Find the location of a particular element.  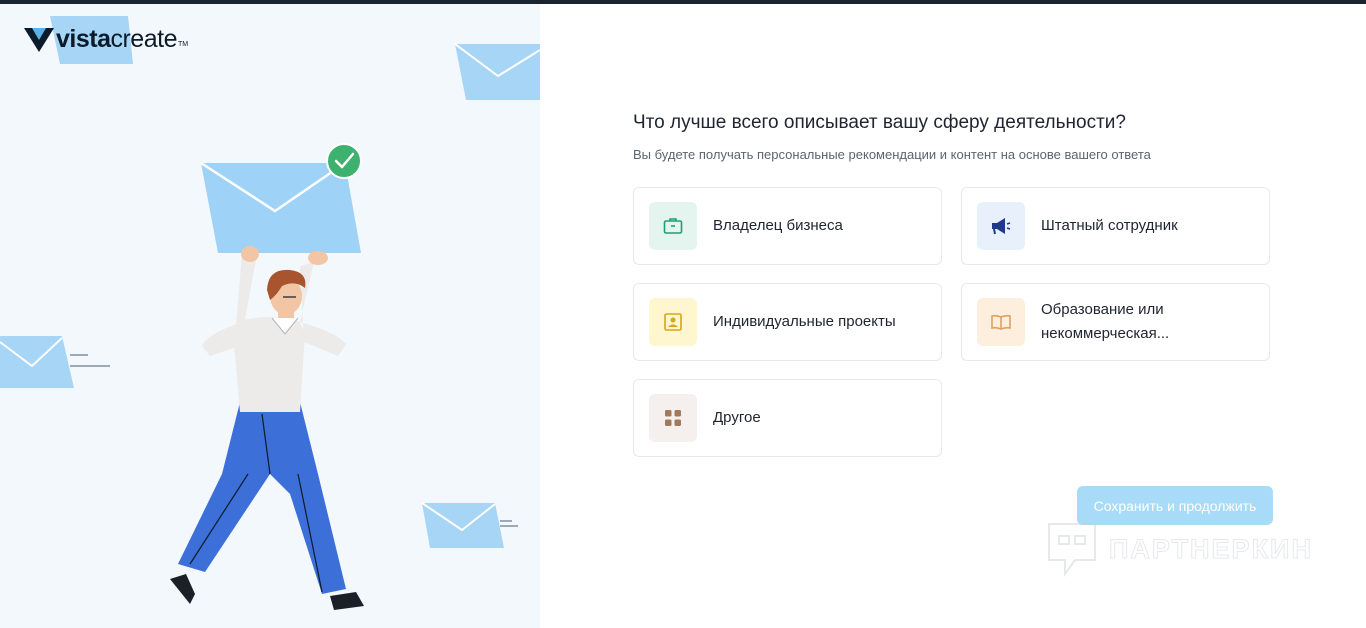

grid-icon is located at coordinates (673, 418).